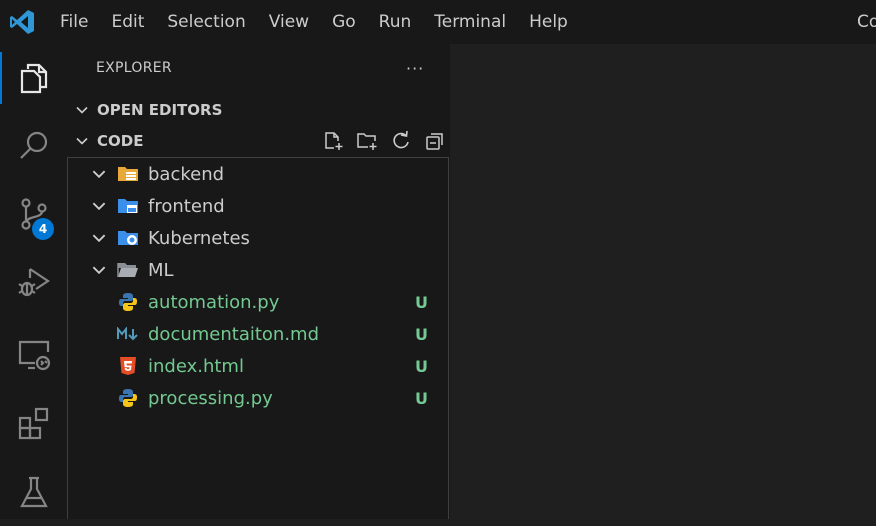 Image resolution: width=876 pixels, height=526 pixels. What do you see at coordinates (161, 270) in the screenshot?
I see `tree-label: ML` at bounding box center [161, 270].